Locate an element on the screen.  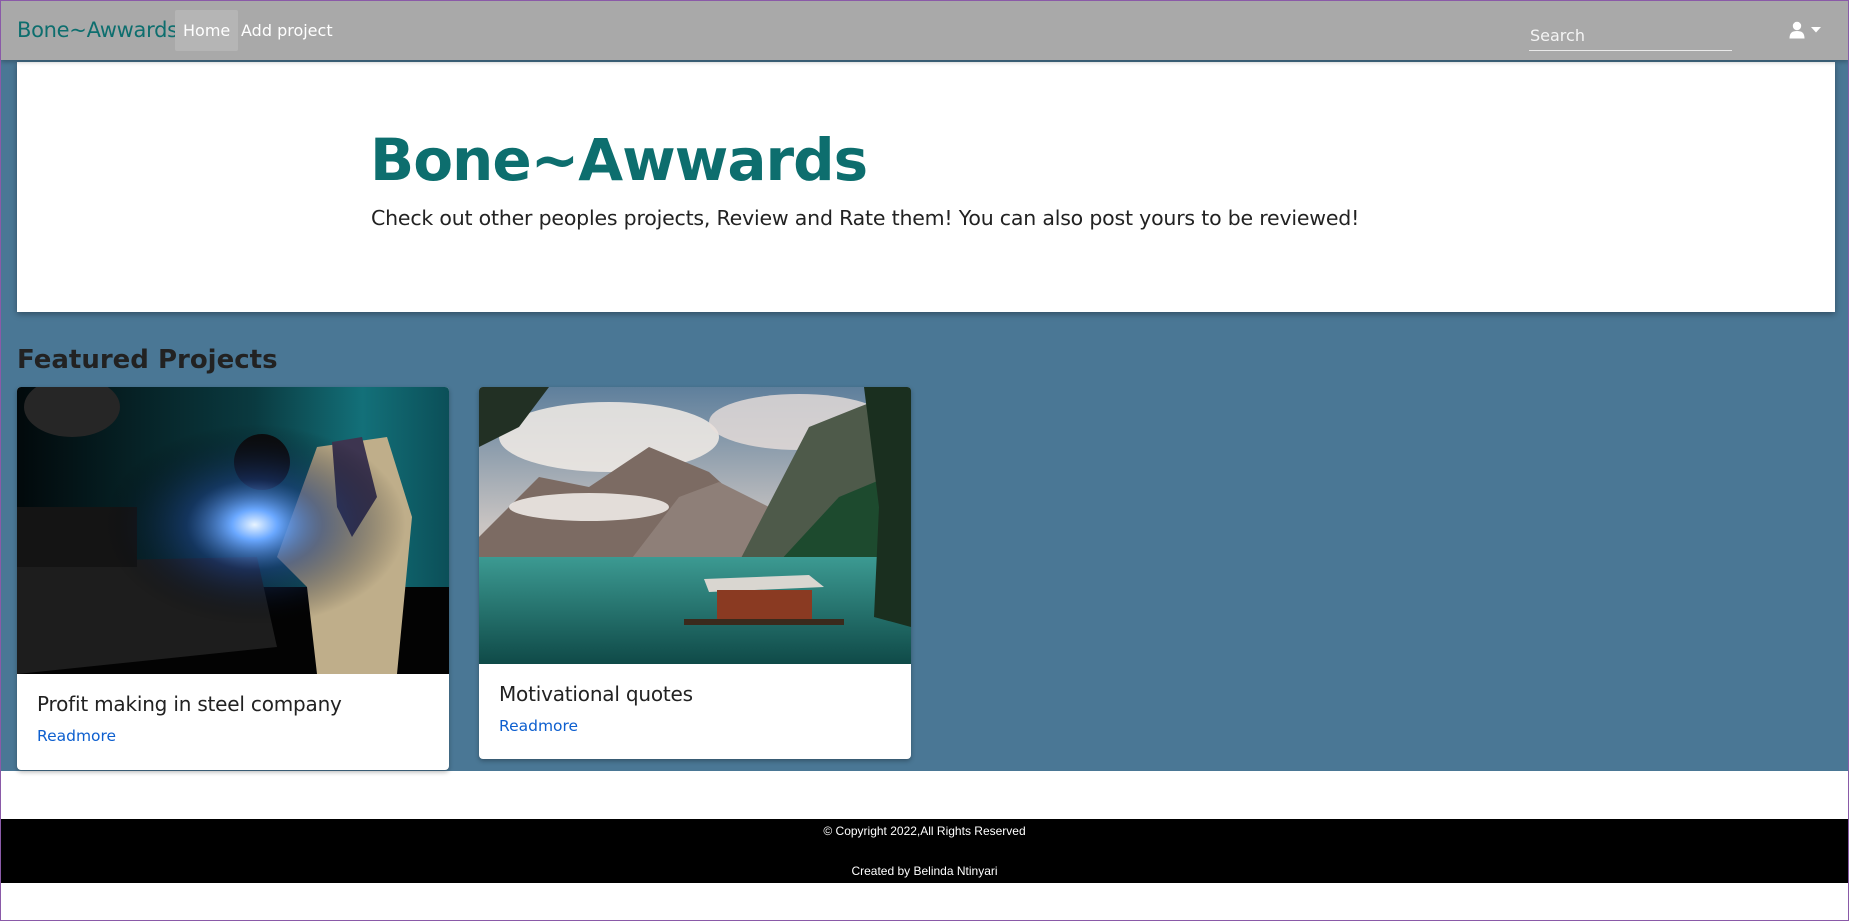
mountain-lake-photo is located at coordinates (695, 525).